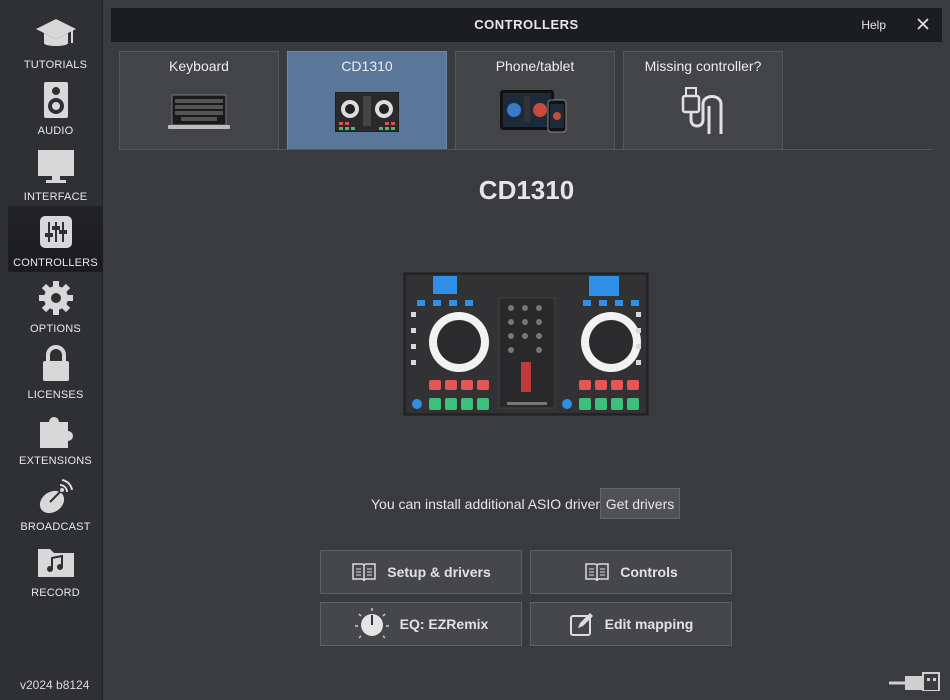 The height and width of the screenshot is (700, 950). I want to click on tab-label: Missing controller?, so click(703, 66).